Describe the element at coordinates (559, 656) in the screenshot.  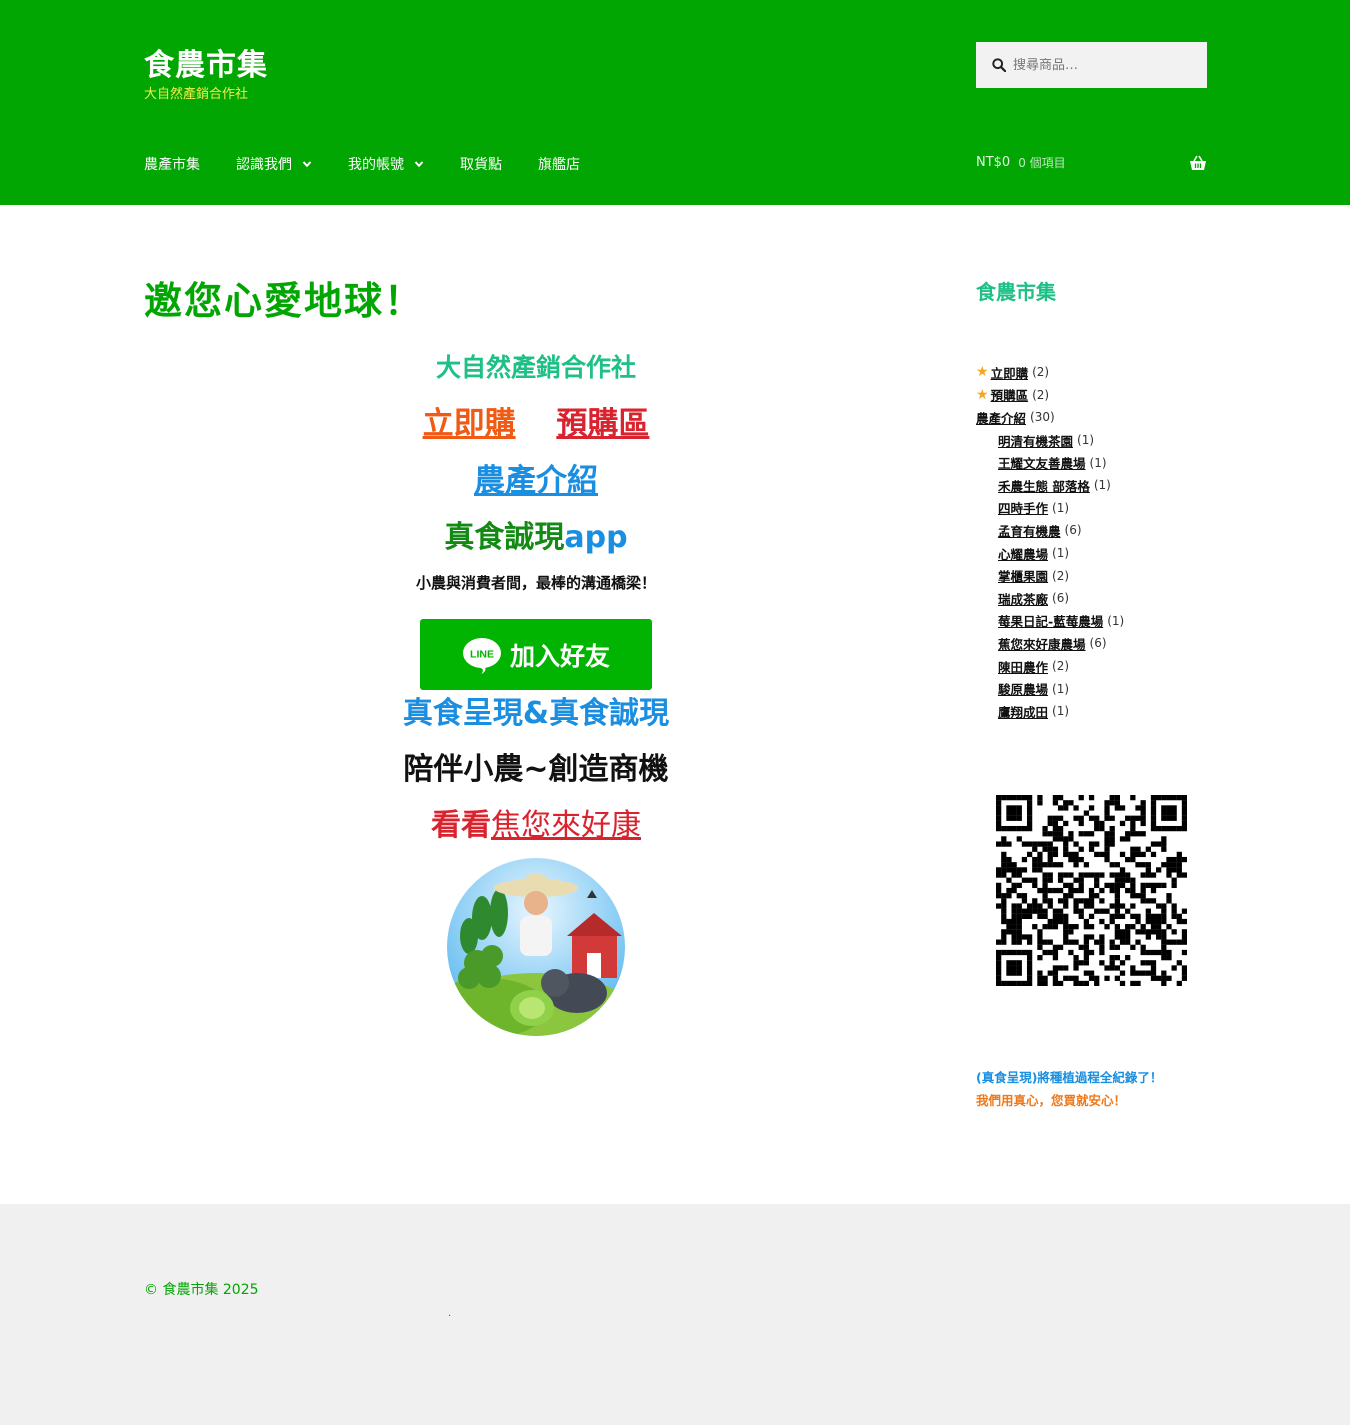
I see `line-button-label: 加入好友` at that location.